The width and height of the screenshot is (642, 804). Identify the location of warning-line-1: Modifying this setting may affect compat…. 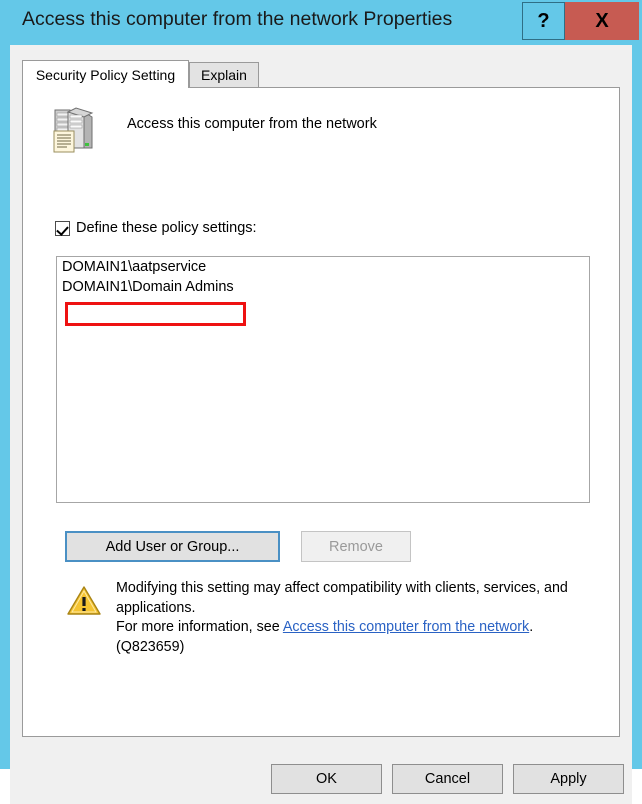
(328, 588).